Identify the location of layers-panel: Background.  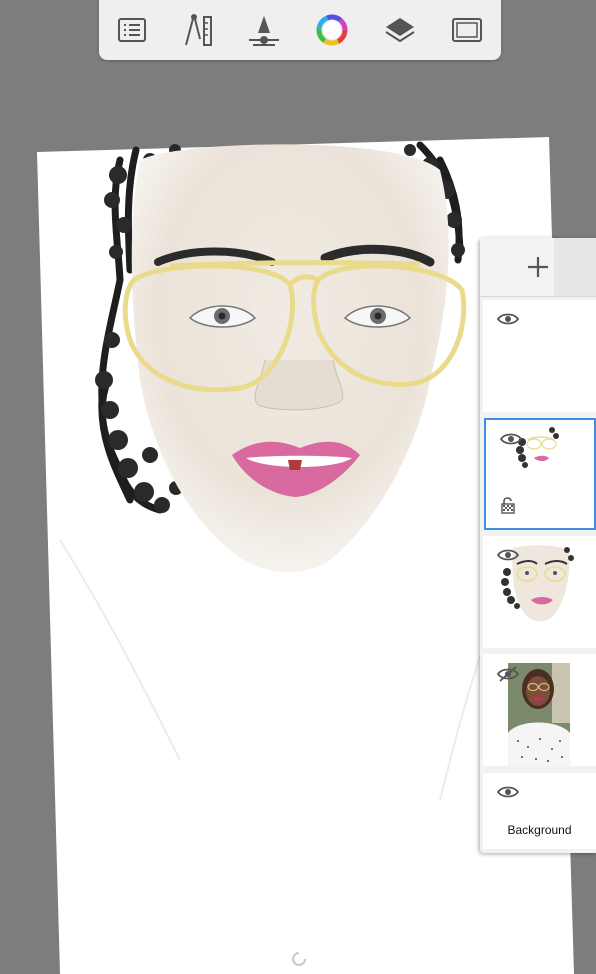
(538, 545).